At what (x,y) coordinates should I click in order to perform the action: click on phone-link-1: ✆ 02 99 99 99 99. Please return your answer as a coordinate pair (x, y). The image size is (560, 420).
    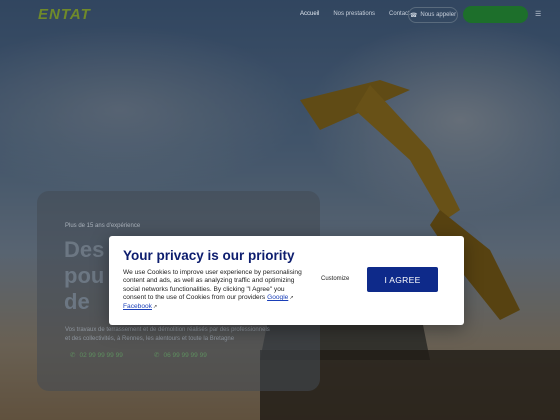
    Looking at the image, I should click on (96, 355).